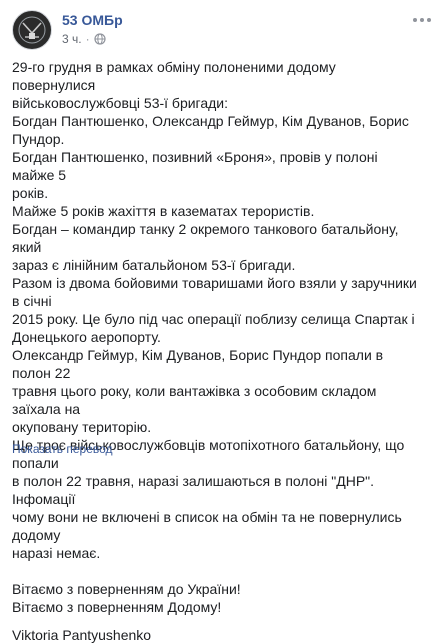  What do you see at coordinates (120, 103) in the screenshot?
I see `post-line: військовослужбовці 53-ї бригади:` at bounding box center [120, 103].